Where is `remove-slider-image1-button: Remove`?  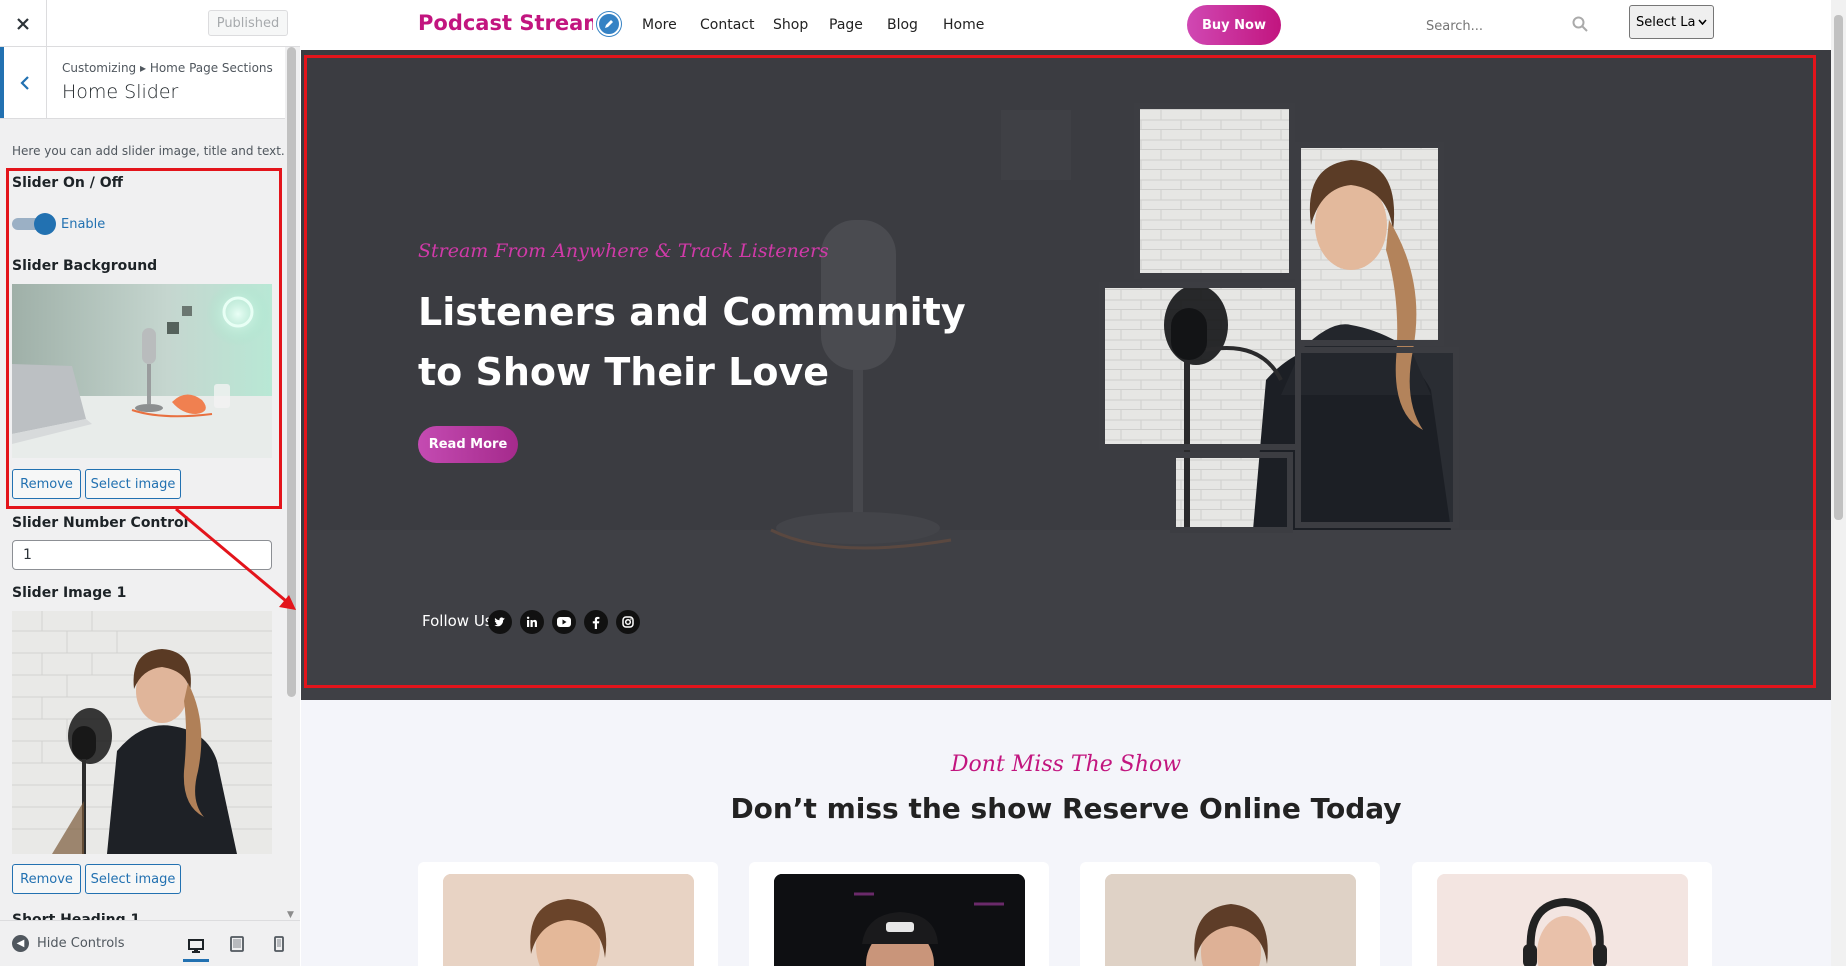
remove-slider-image1-button: Remove is located at coordinates (46, 879).